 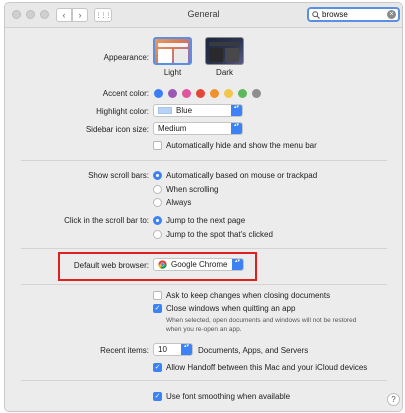 What do you see at coordinates (157, 234) in the screenshot?
I see `jump-to-spot-radio` at bounding box center [157, 234].